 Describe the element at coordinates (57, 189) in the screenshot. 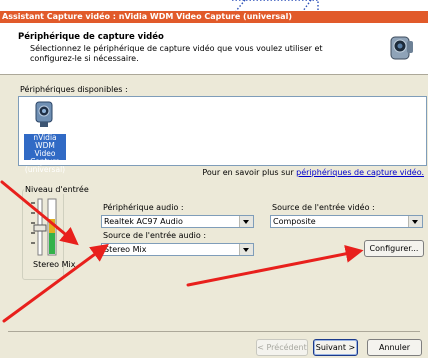

I see `input-level-title: Niveau d'entrée` at that location.